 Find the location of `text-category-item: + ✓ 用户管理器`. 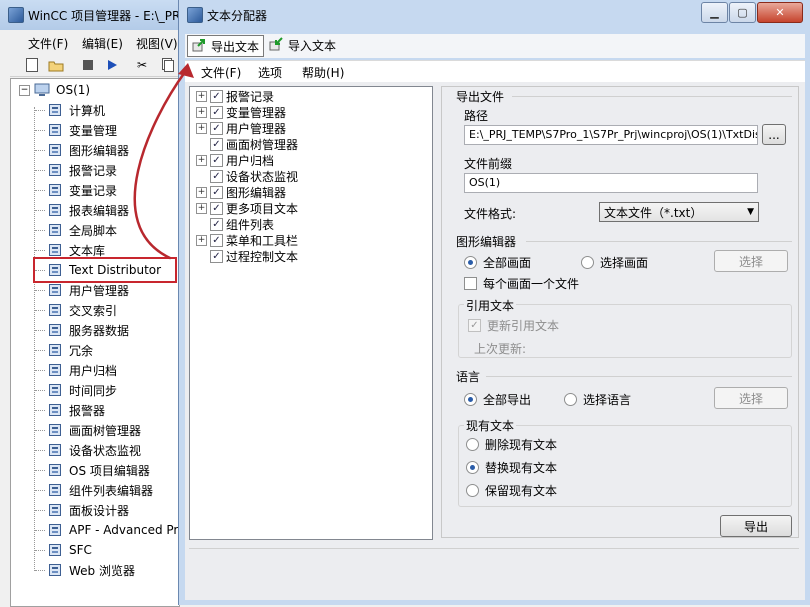

text-category-item: + ✓ 用户管理器 is located at coordinates (241, 128).